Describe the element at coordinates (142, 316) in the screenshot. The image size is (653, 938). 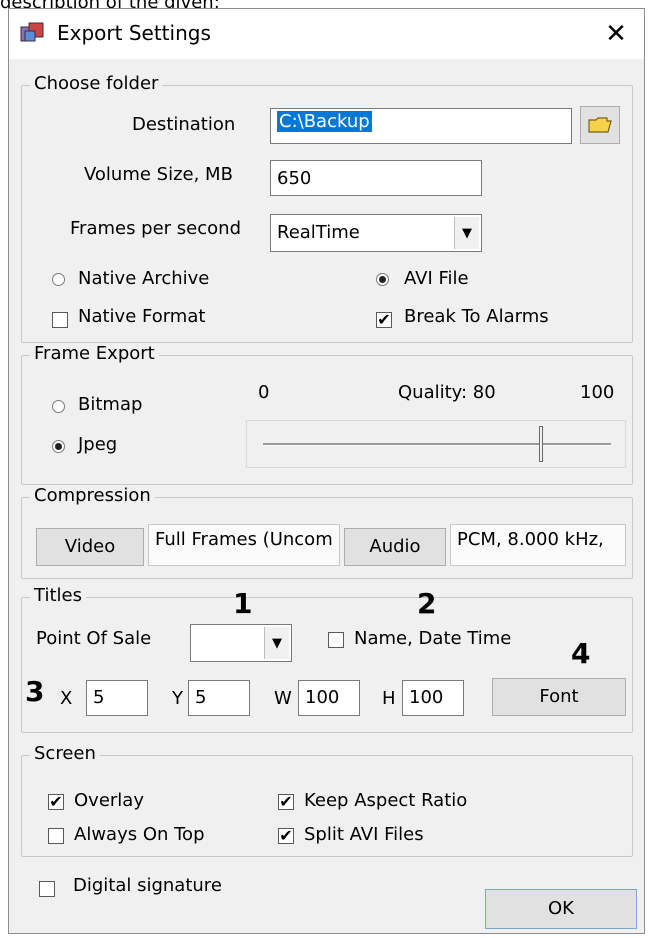
I see `native-format-label: Native Format` at that location.